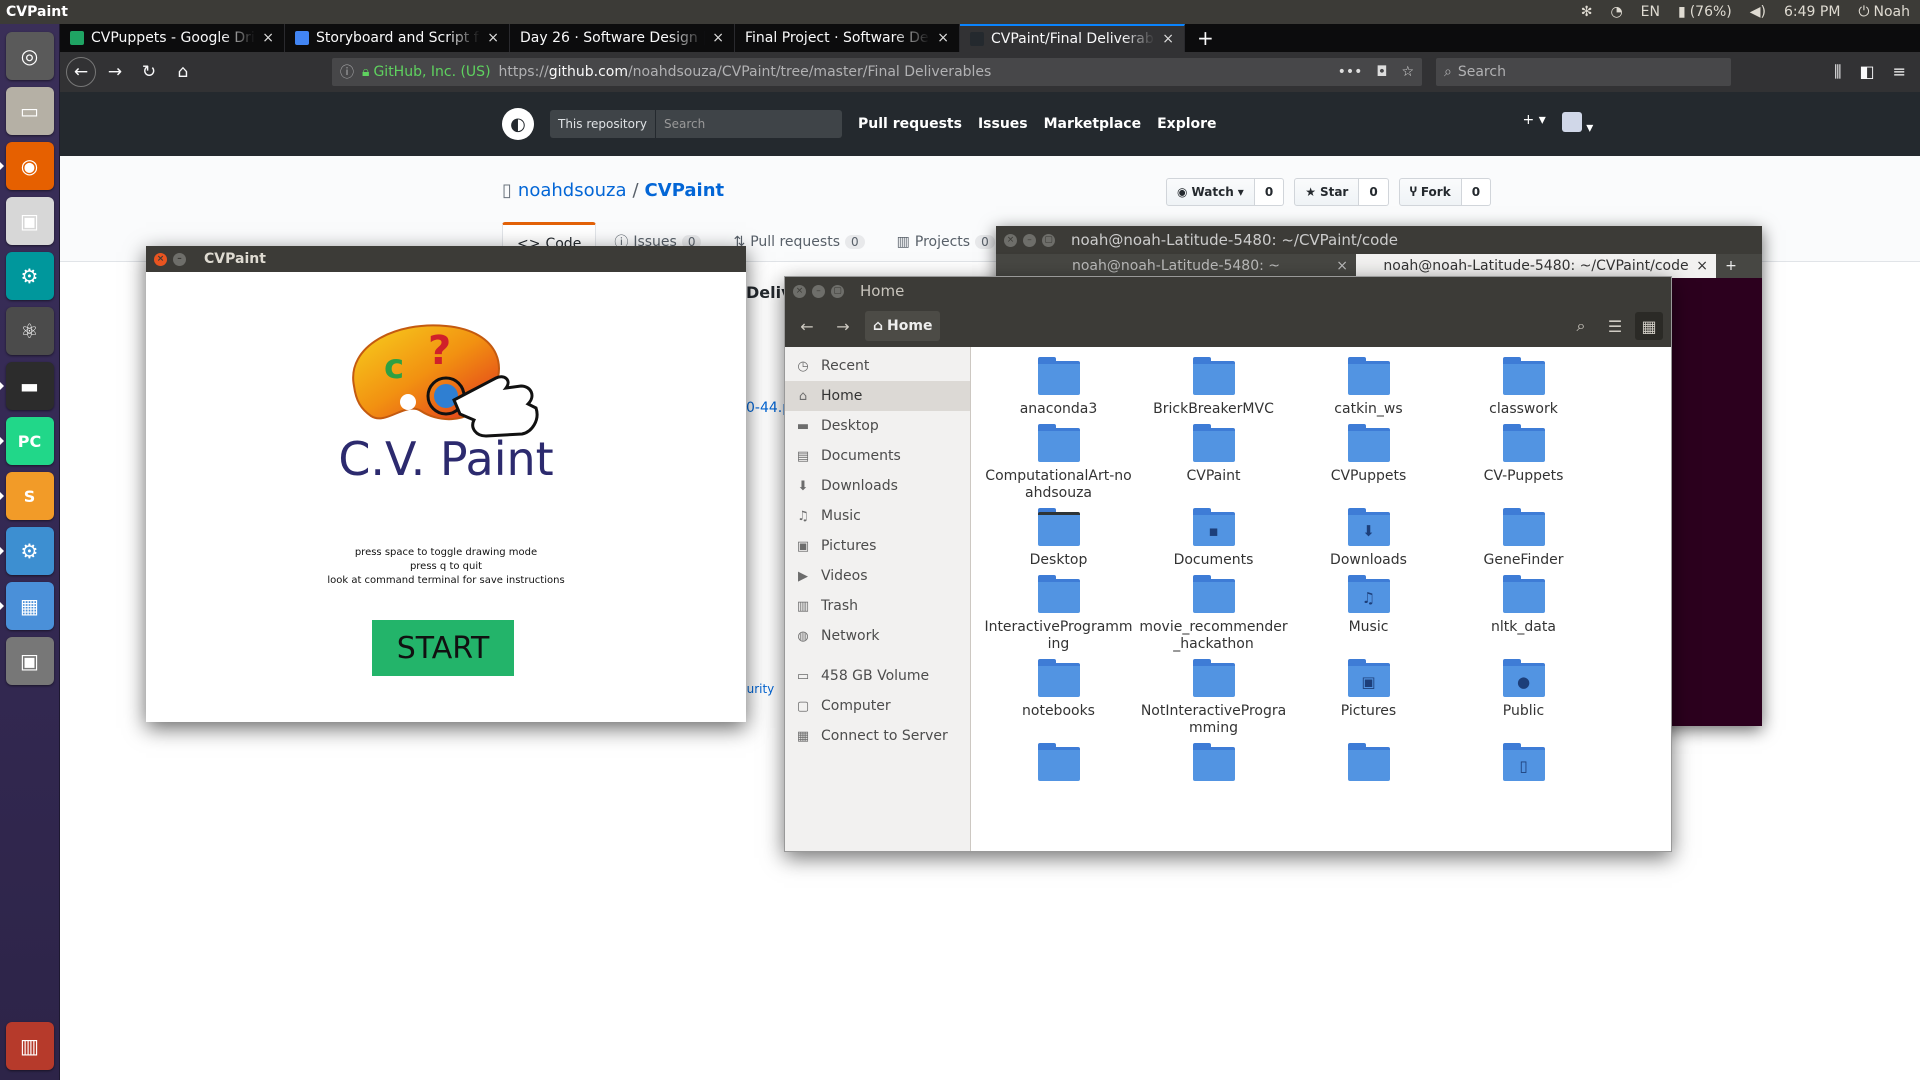  I want to click on bookmark-star-icon: ☆, so click(1407, 72).